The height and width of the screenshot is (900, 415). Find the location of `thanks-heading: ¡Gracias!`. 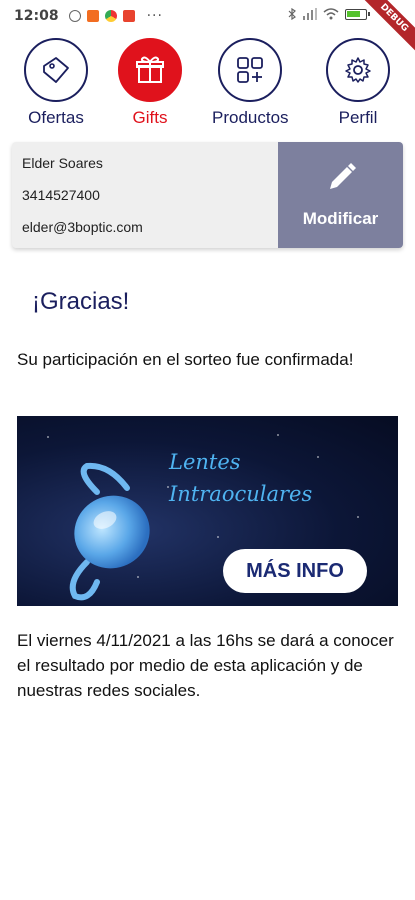

thanks-heading: ¡Gracias! is located at coordinates (81, 301).